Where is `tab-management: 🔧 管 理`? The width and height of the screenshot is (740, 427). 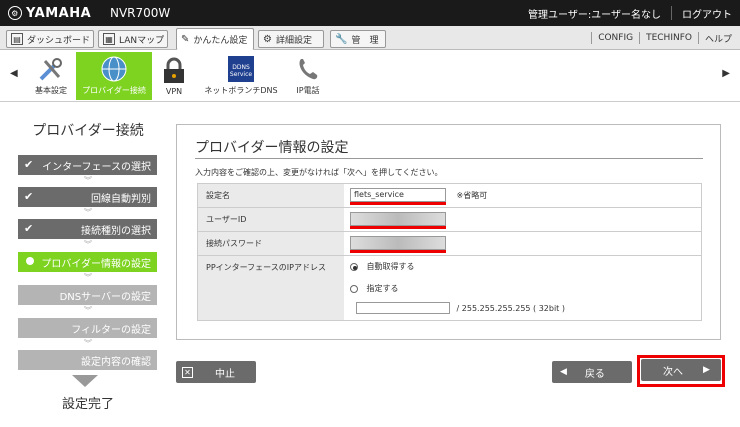
tab-management: 🔧 管 理 is located at coordinates (358, 39).